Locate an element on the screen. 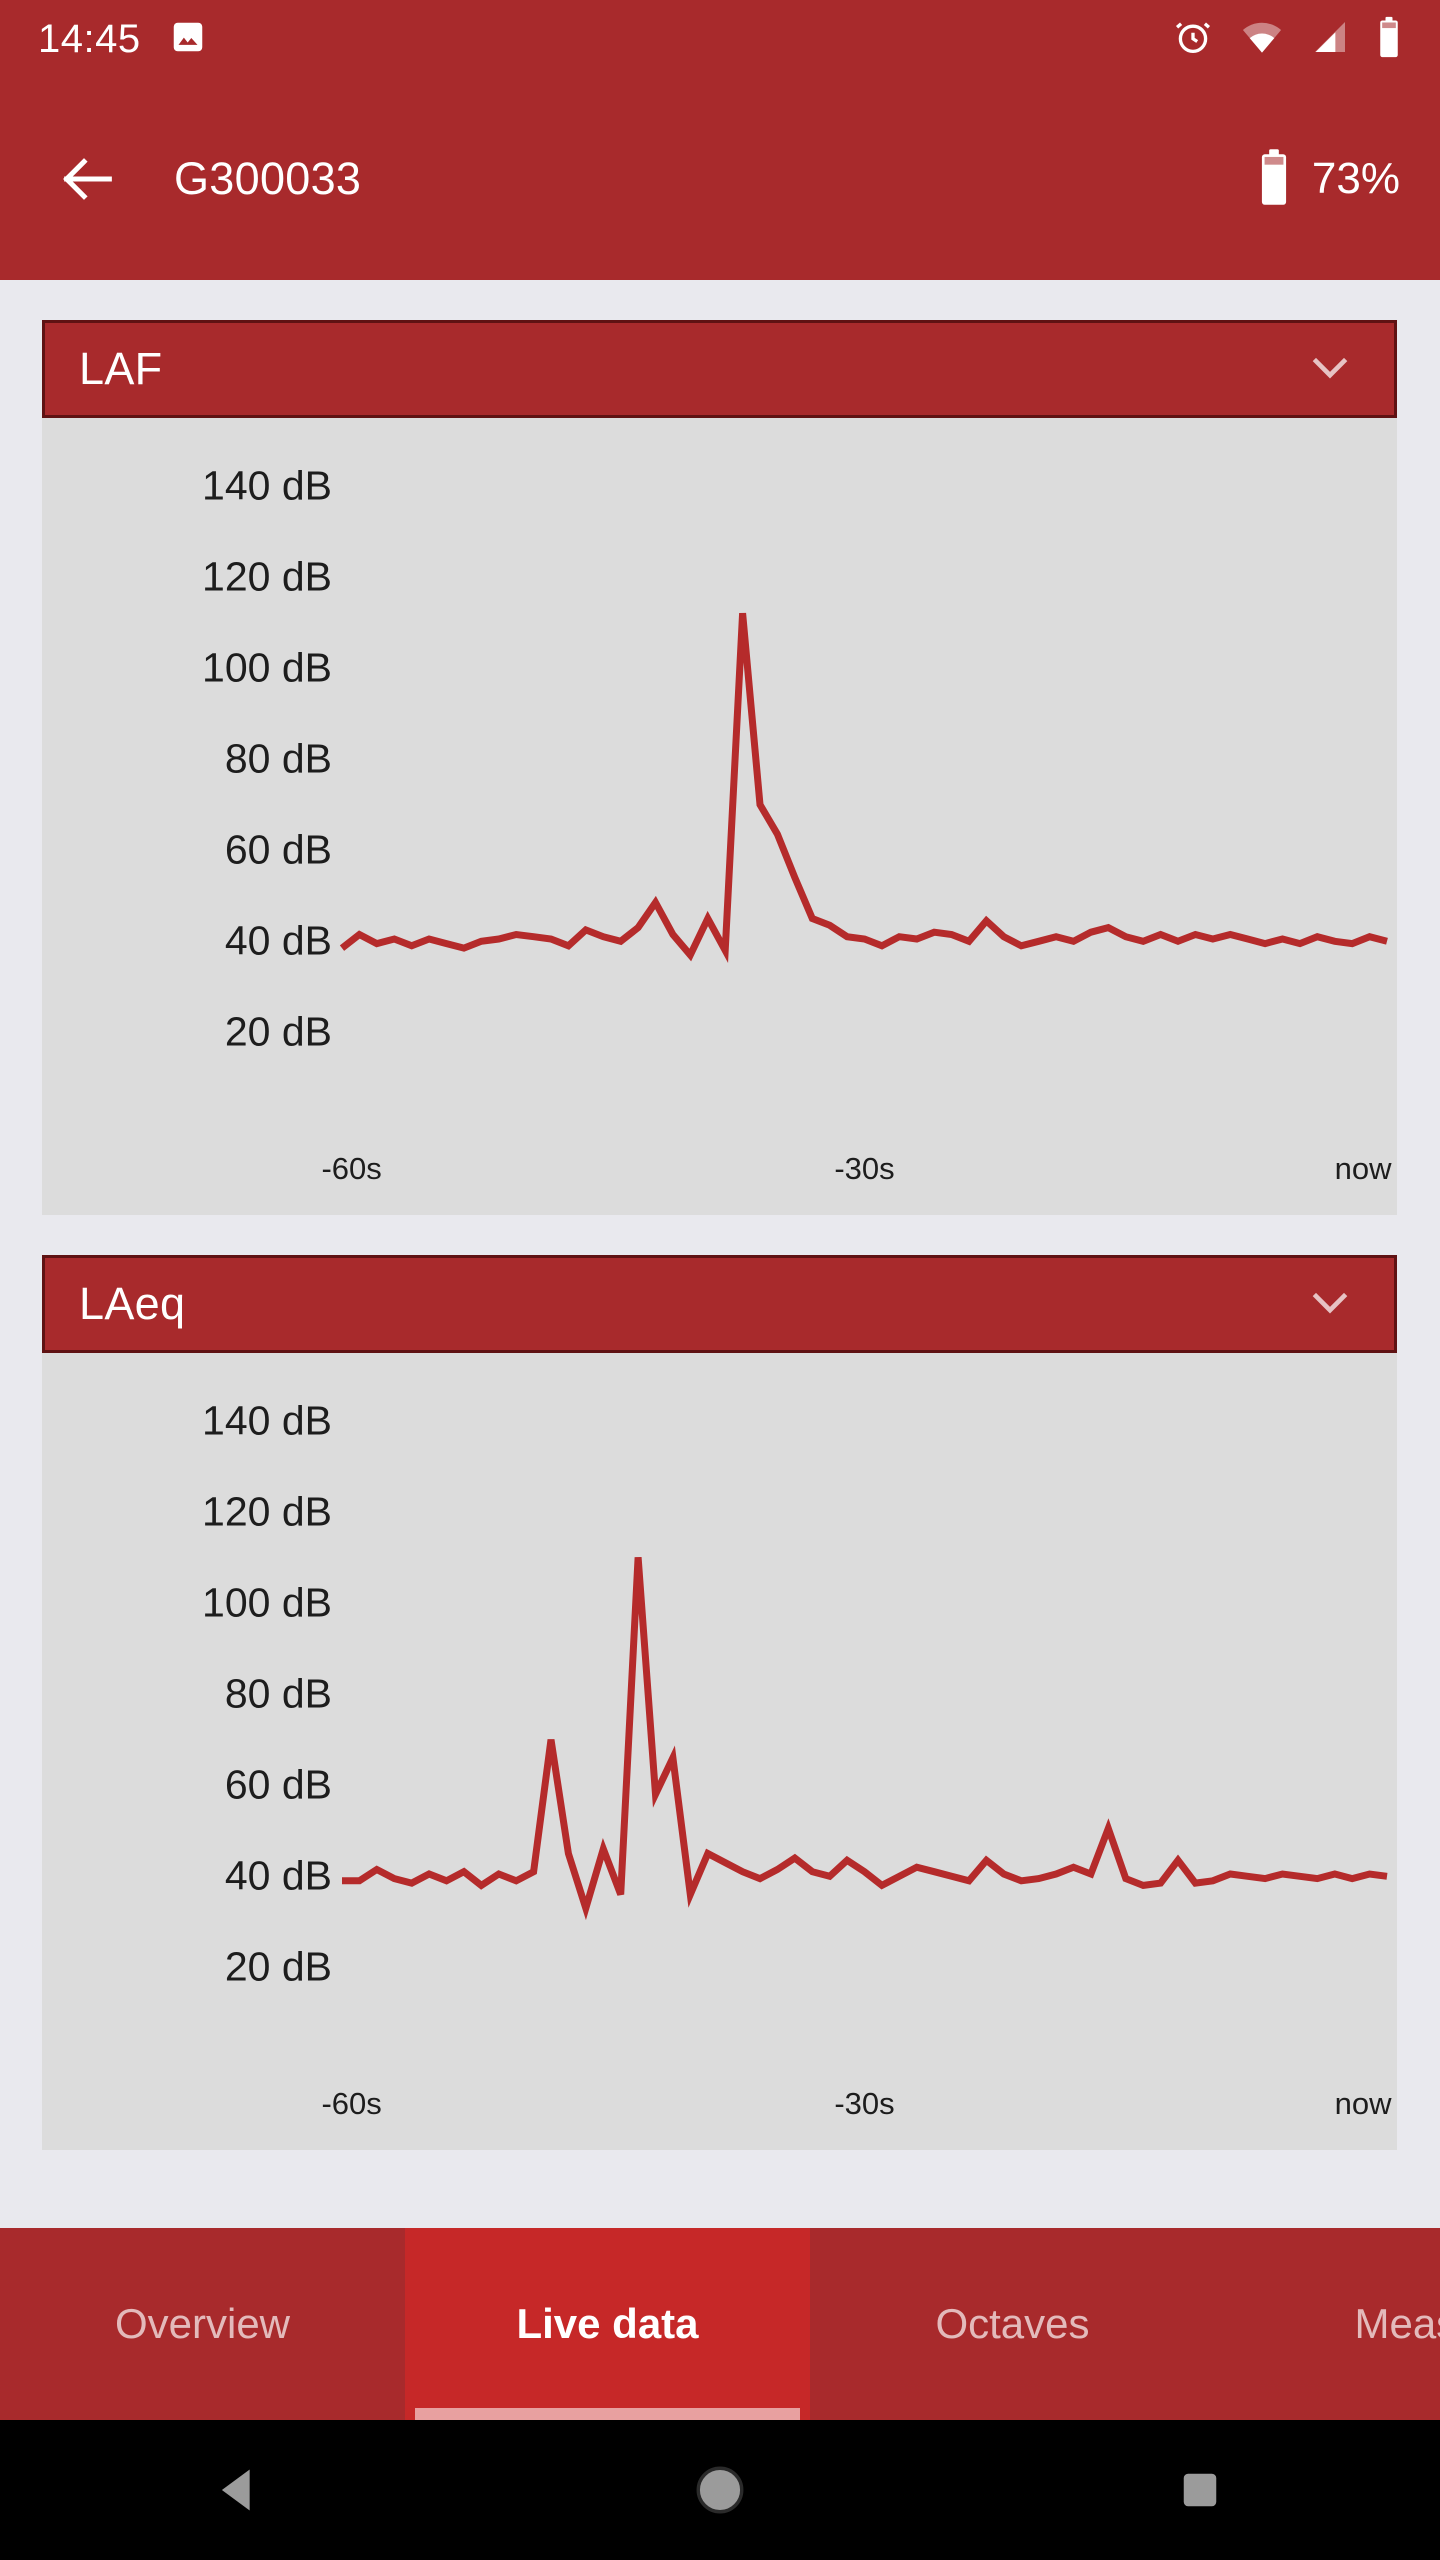 This screenshot has height=2560, width=1440. image-icon is located at coordinates (188, 39).